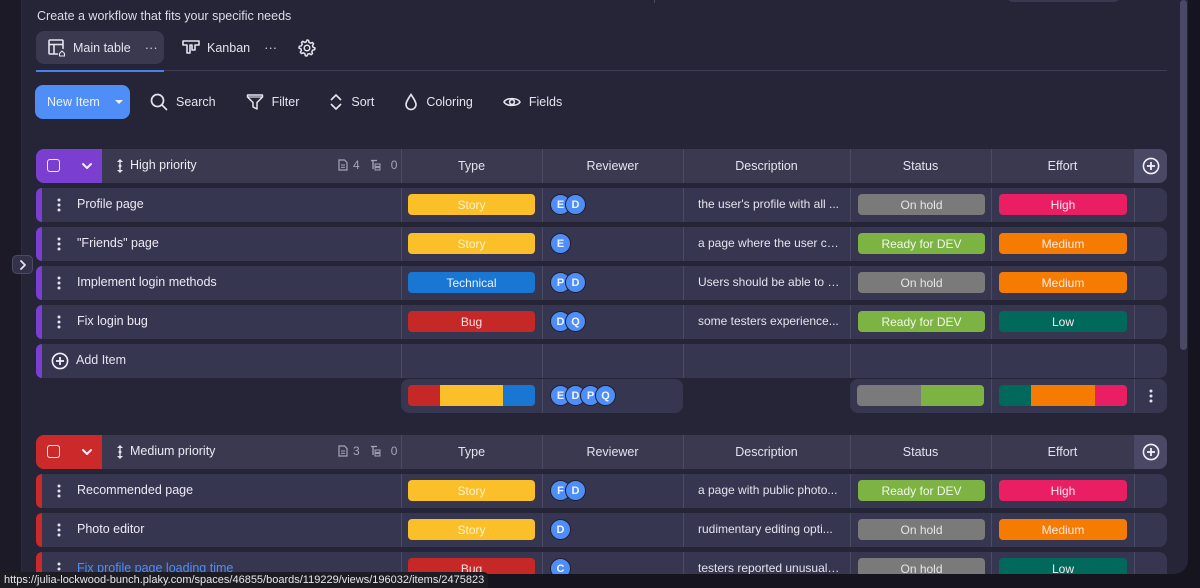 The image size is (1200, 588). Describe the element at coordinates (394, 451) in the screenshot. I see `subitem-count: 0` at that location.